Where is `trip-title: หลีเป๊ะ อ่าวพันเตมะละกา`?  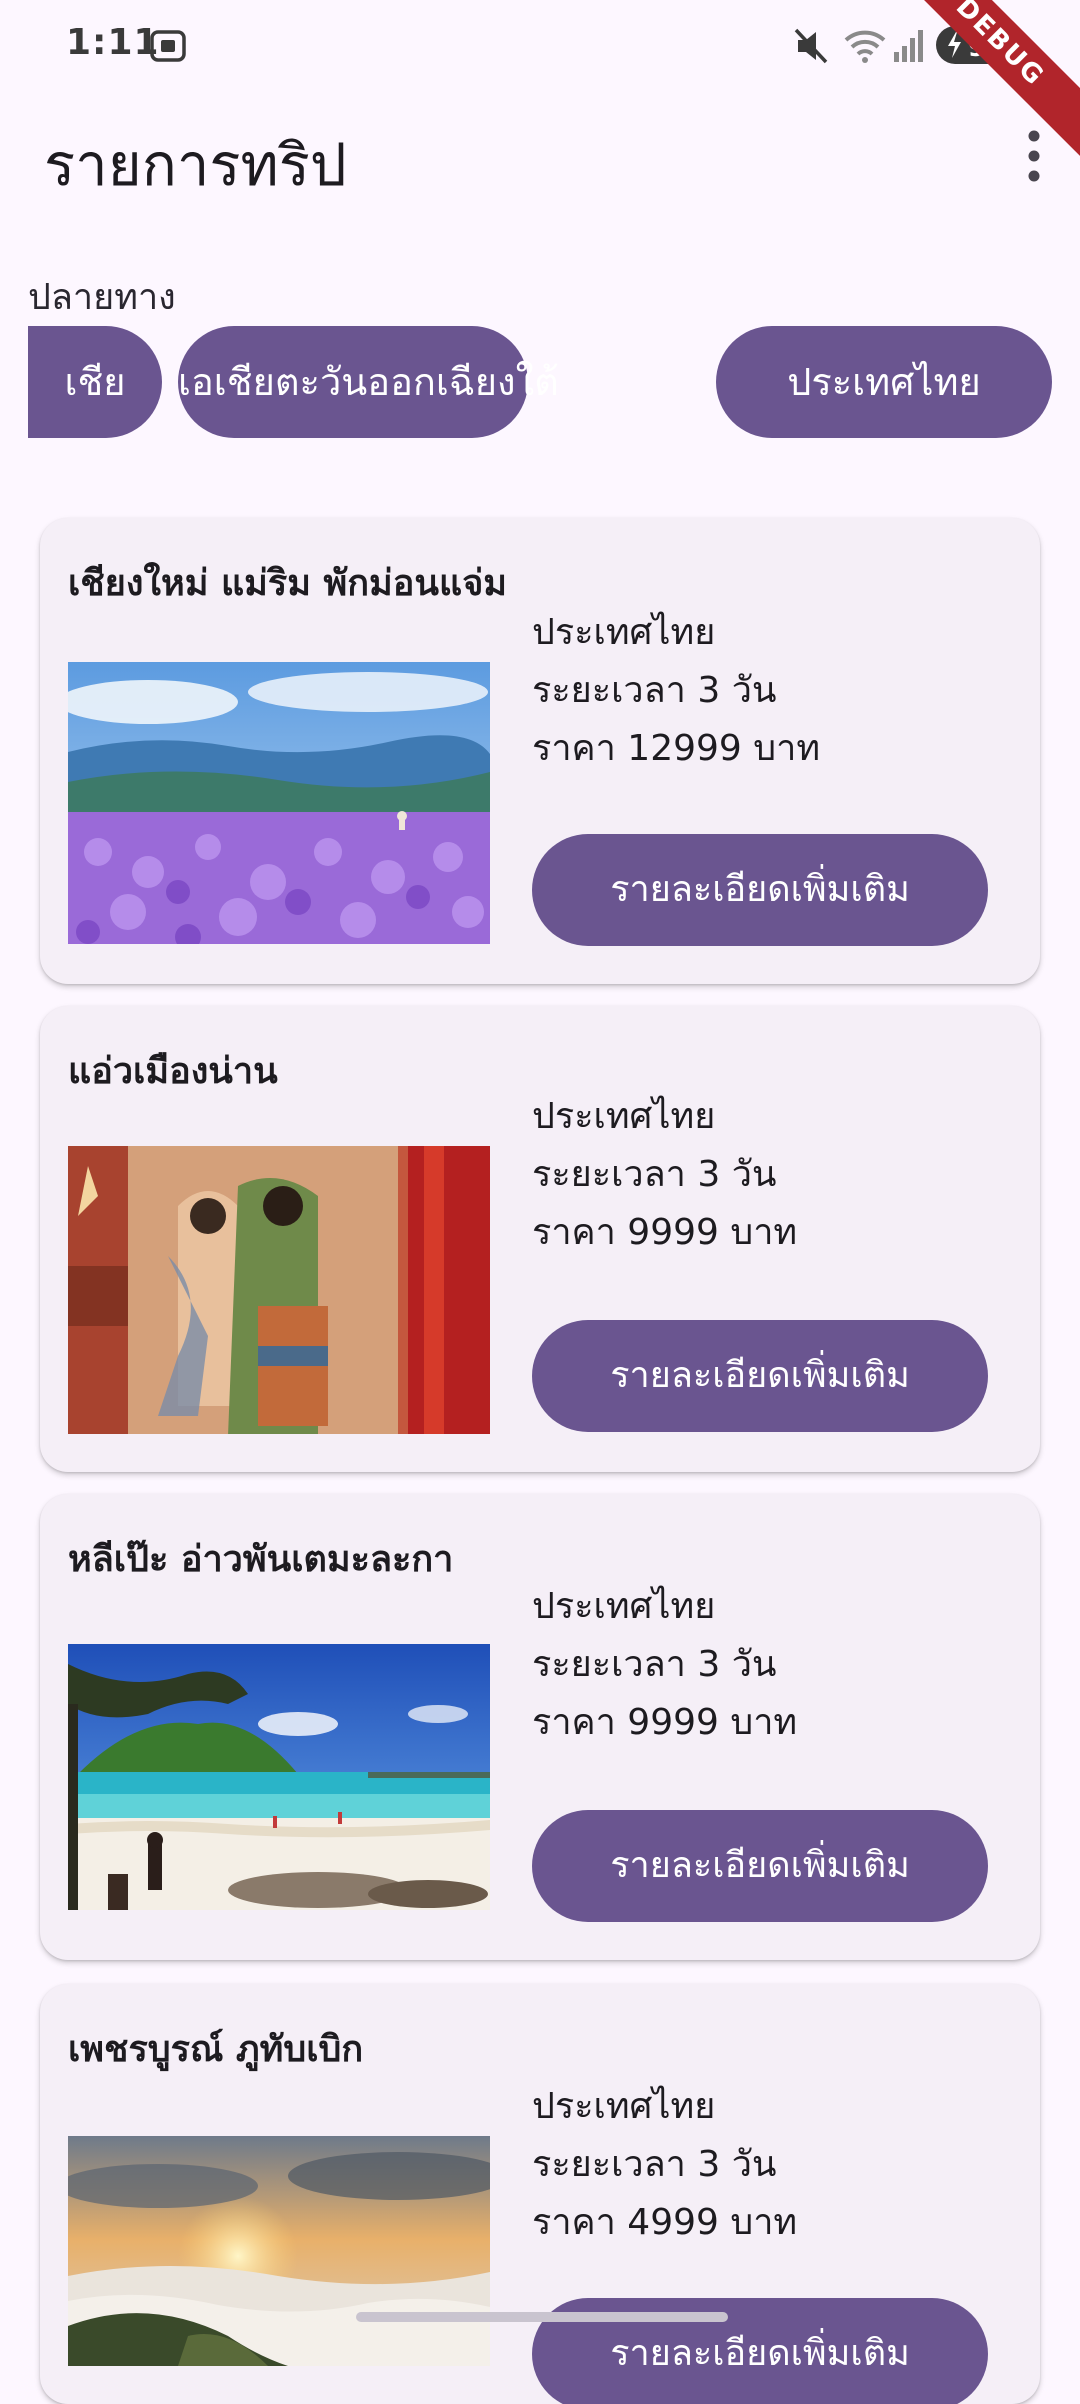
trip-title: หลีเป๊ะ อ่าวพันเตมะละกา is located at coordinates (261, 1559).